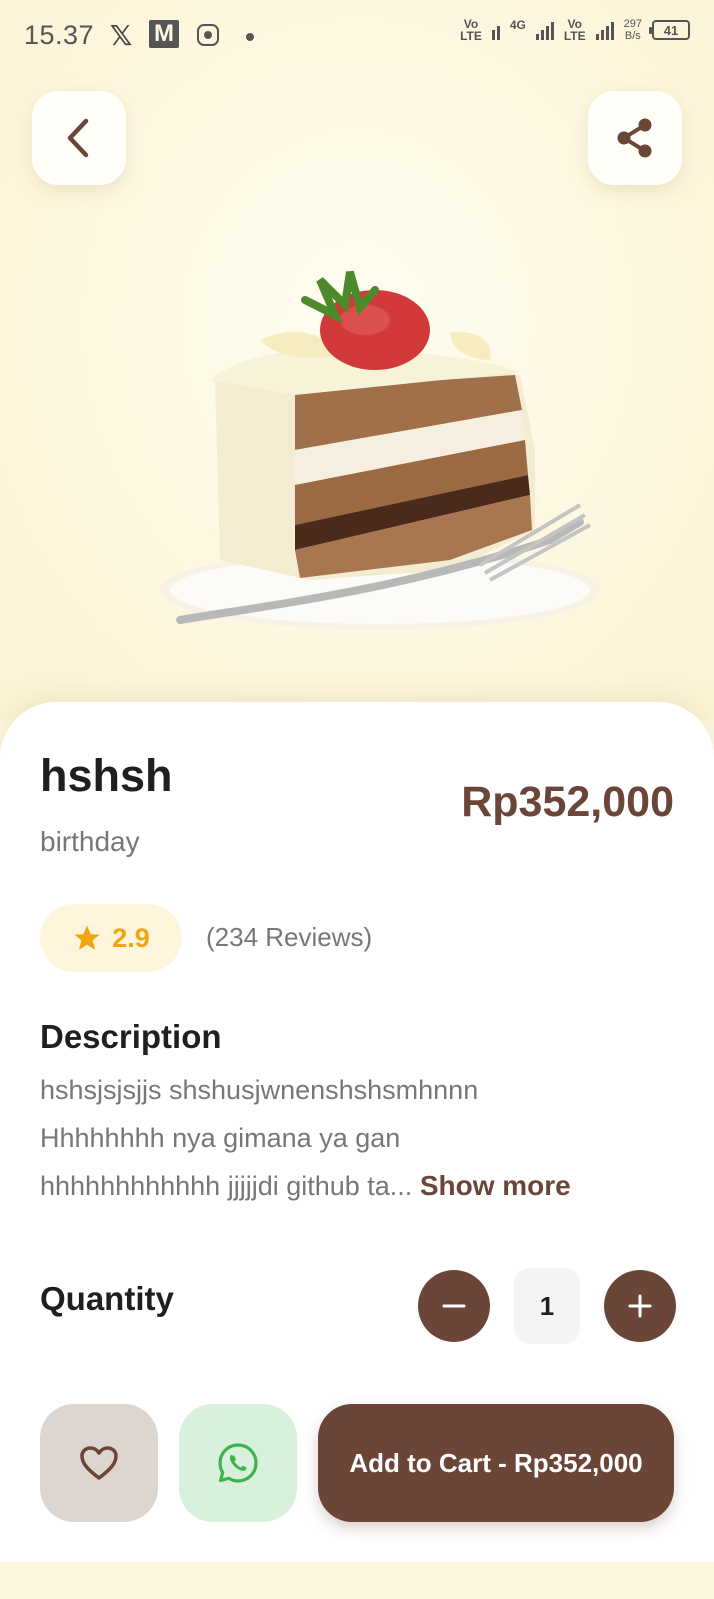 This screenshot has width=714, height=1599. Describe the element at coordinates (632, 36) in the screenshot. I see `speed-unit: B/s` at that location.